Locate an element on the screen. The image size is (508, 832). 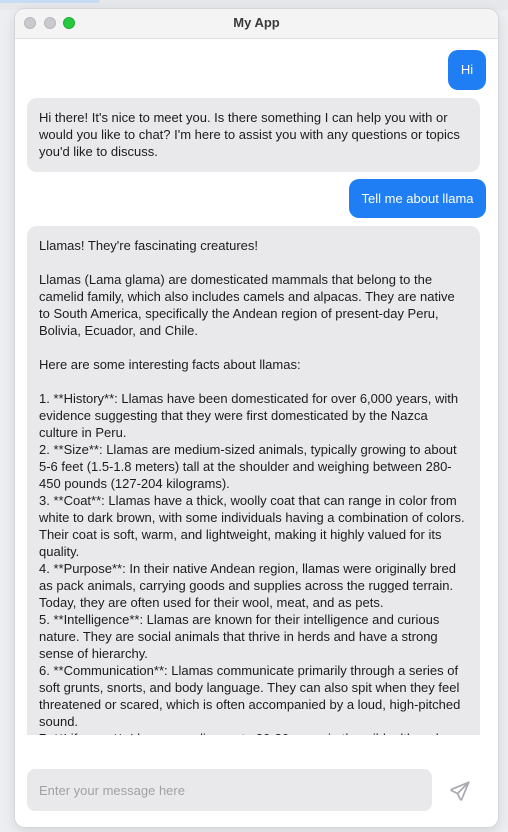
window-title: My App is located at coordinates (256, 22).